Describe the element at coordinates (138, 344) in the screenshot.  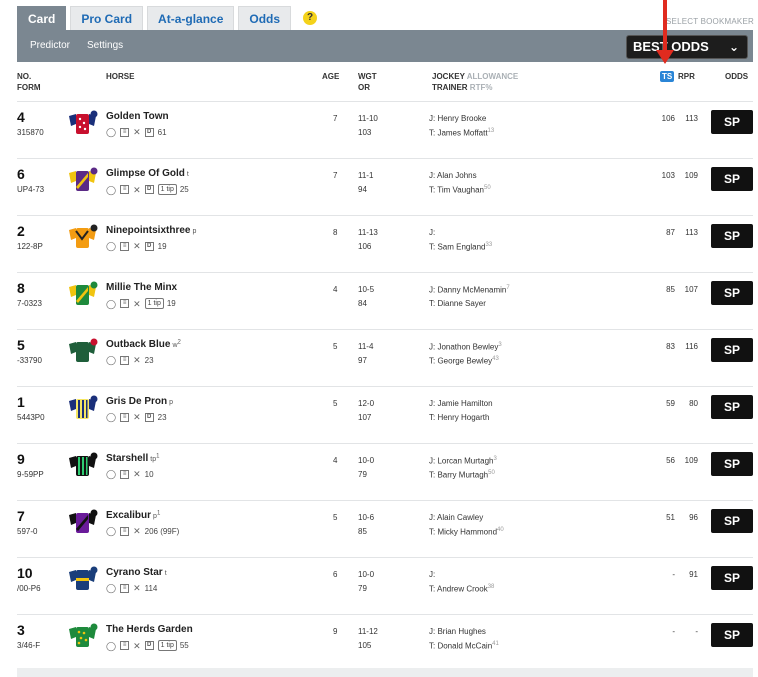
I see `horse-name: Outback Blue` at that location.